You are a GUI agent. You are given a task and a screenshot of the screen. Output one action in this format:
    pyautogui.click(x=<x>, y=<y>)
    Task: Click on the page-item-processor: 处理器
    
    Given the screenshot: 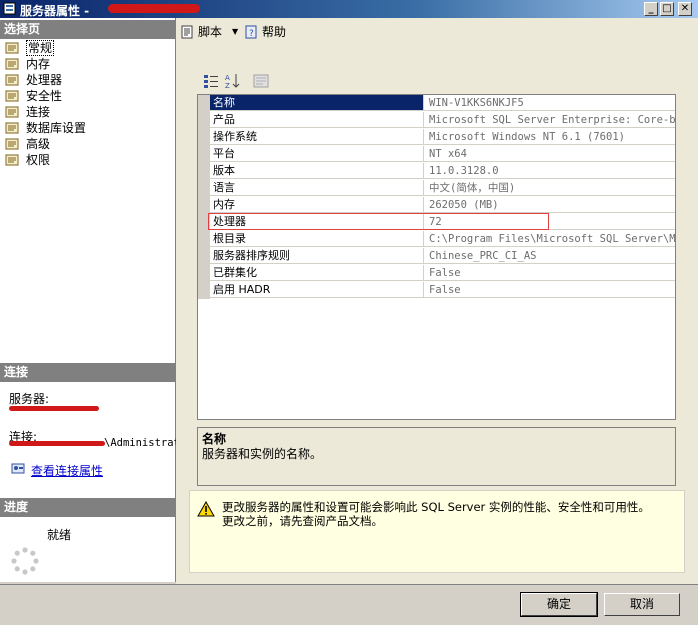 What is the action you would take?
    pyautogui.click(x=87, y=80)
    